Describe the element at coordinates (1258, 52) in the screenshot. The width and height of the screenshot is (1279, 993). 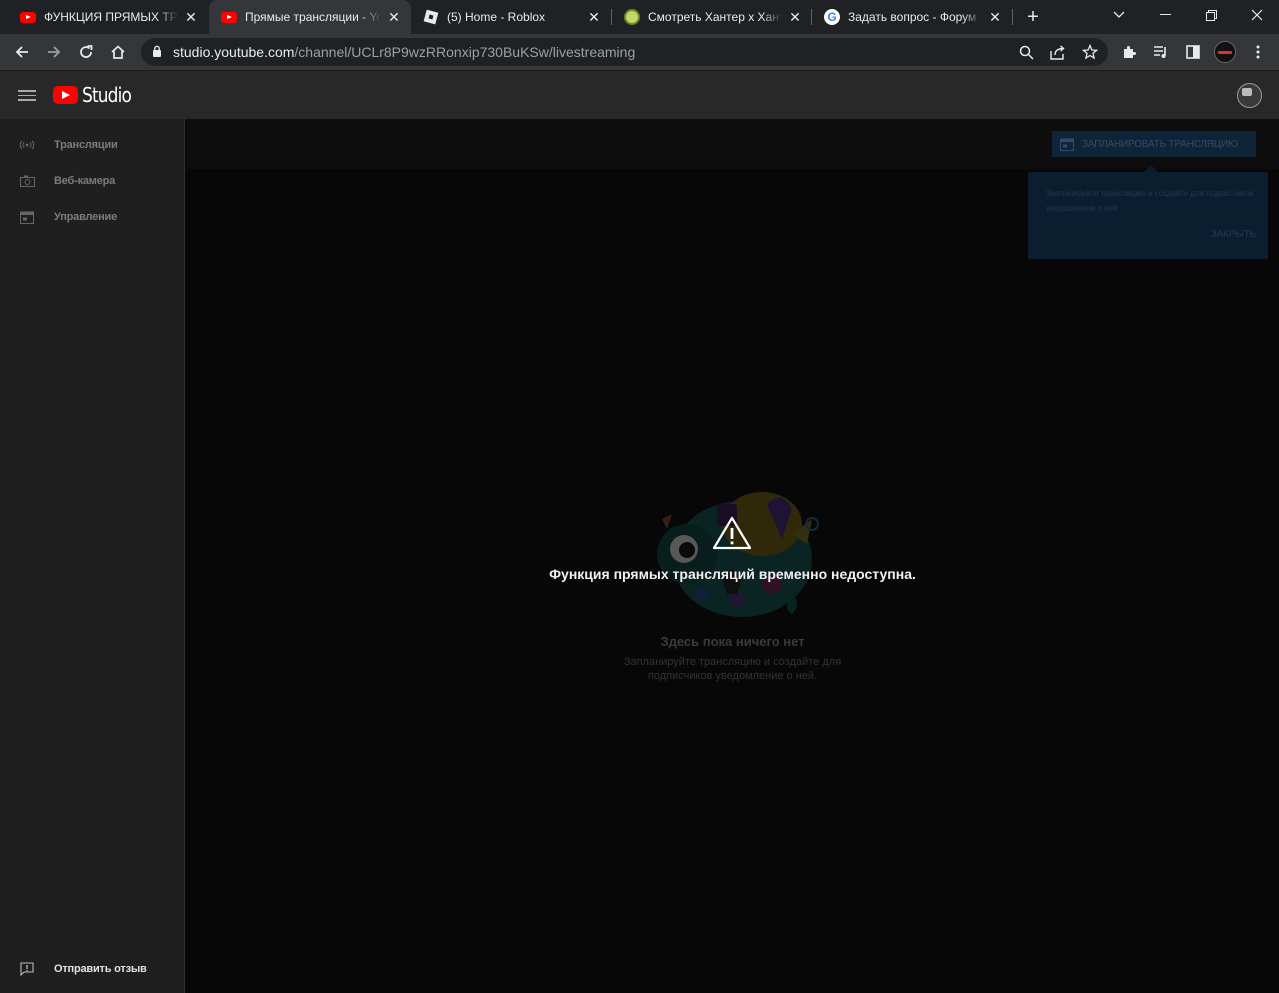
I see `browser-menu-icon` at that location.